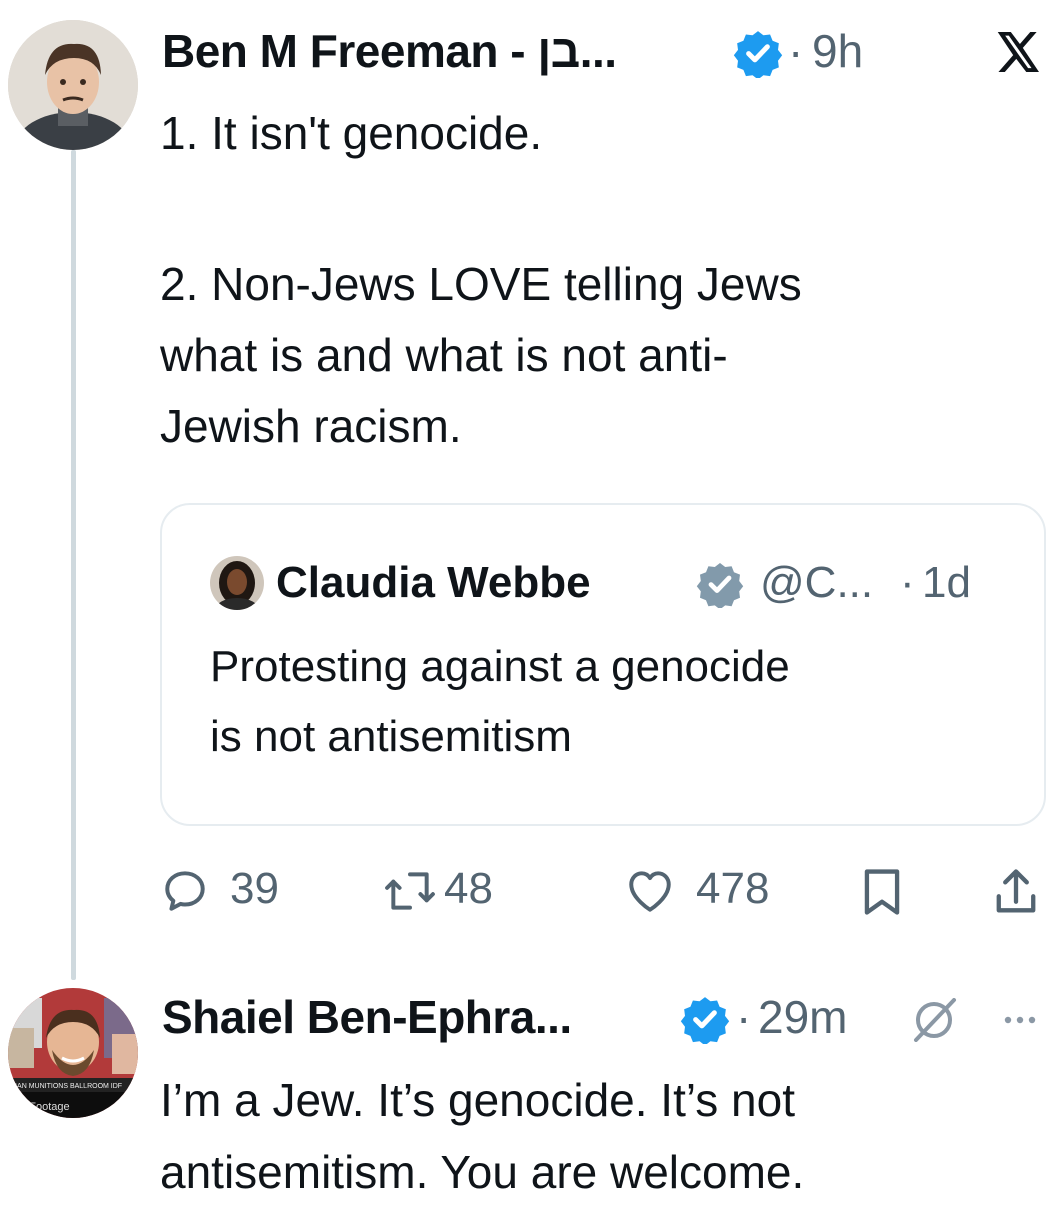 Image resolution: width=1061 pixels, height=1208 pixels. I want to click on like-icon, so click(650, 891).